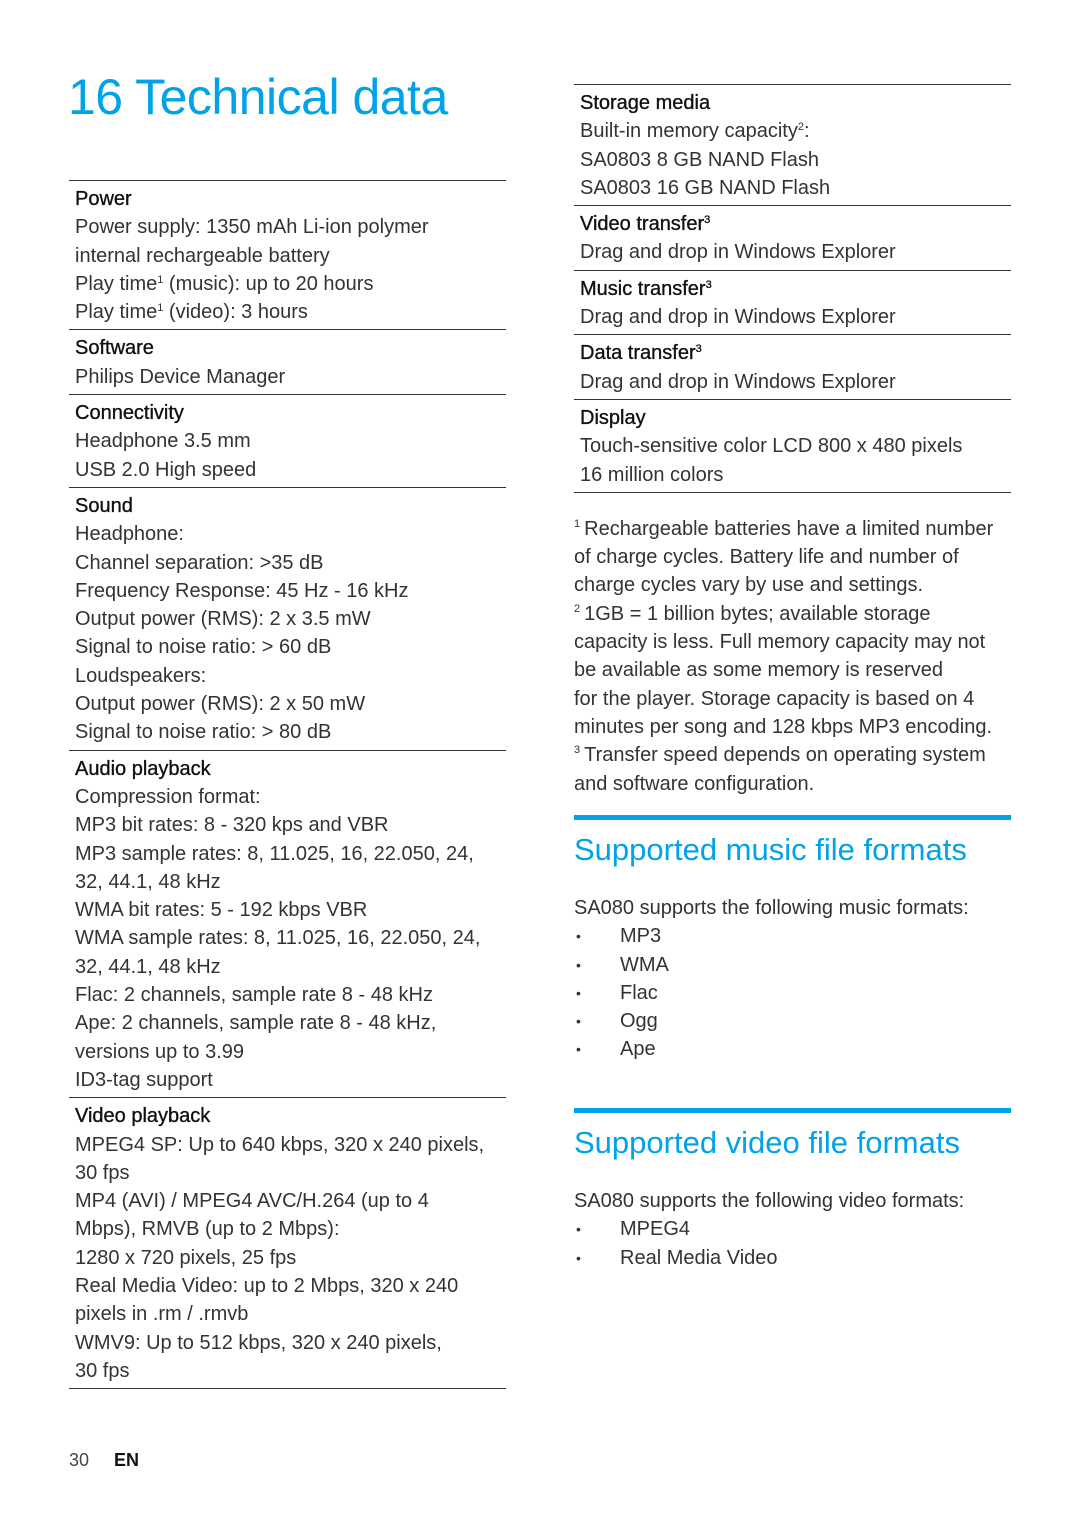  I want to click on list-item: • Flac, so click(792, 993).